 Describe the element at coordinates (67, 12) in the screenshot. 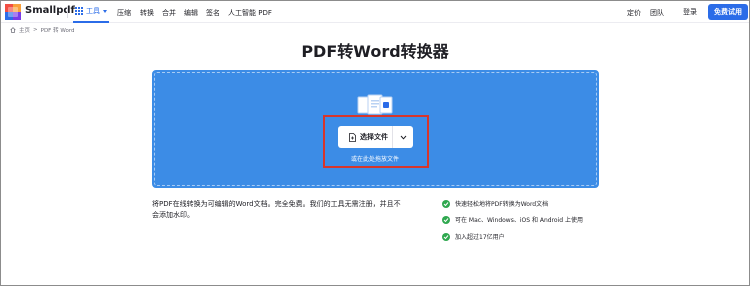

I see `header-divider` at that location.